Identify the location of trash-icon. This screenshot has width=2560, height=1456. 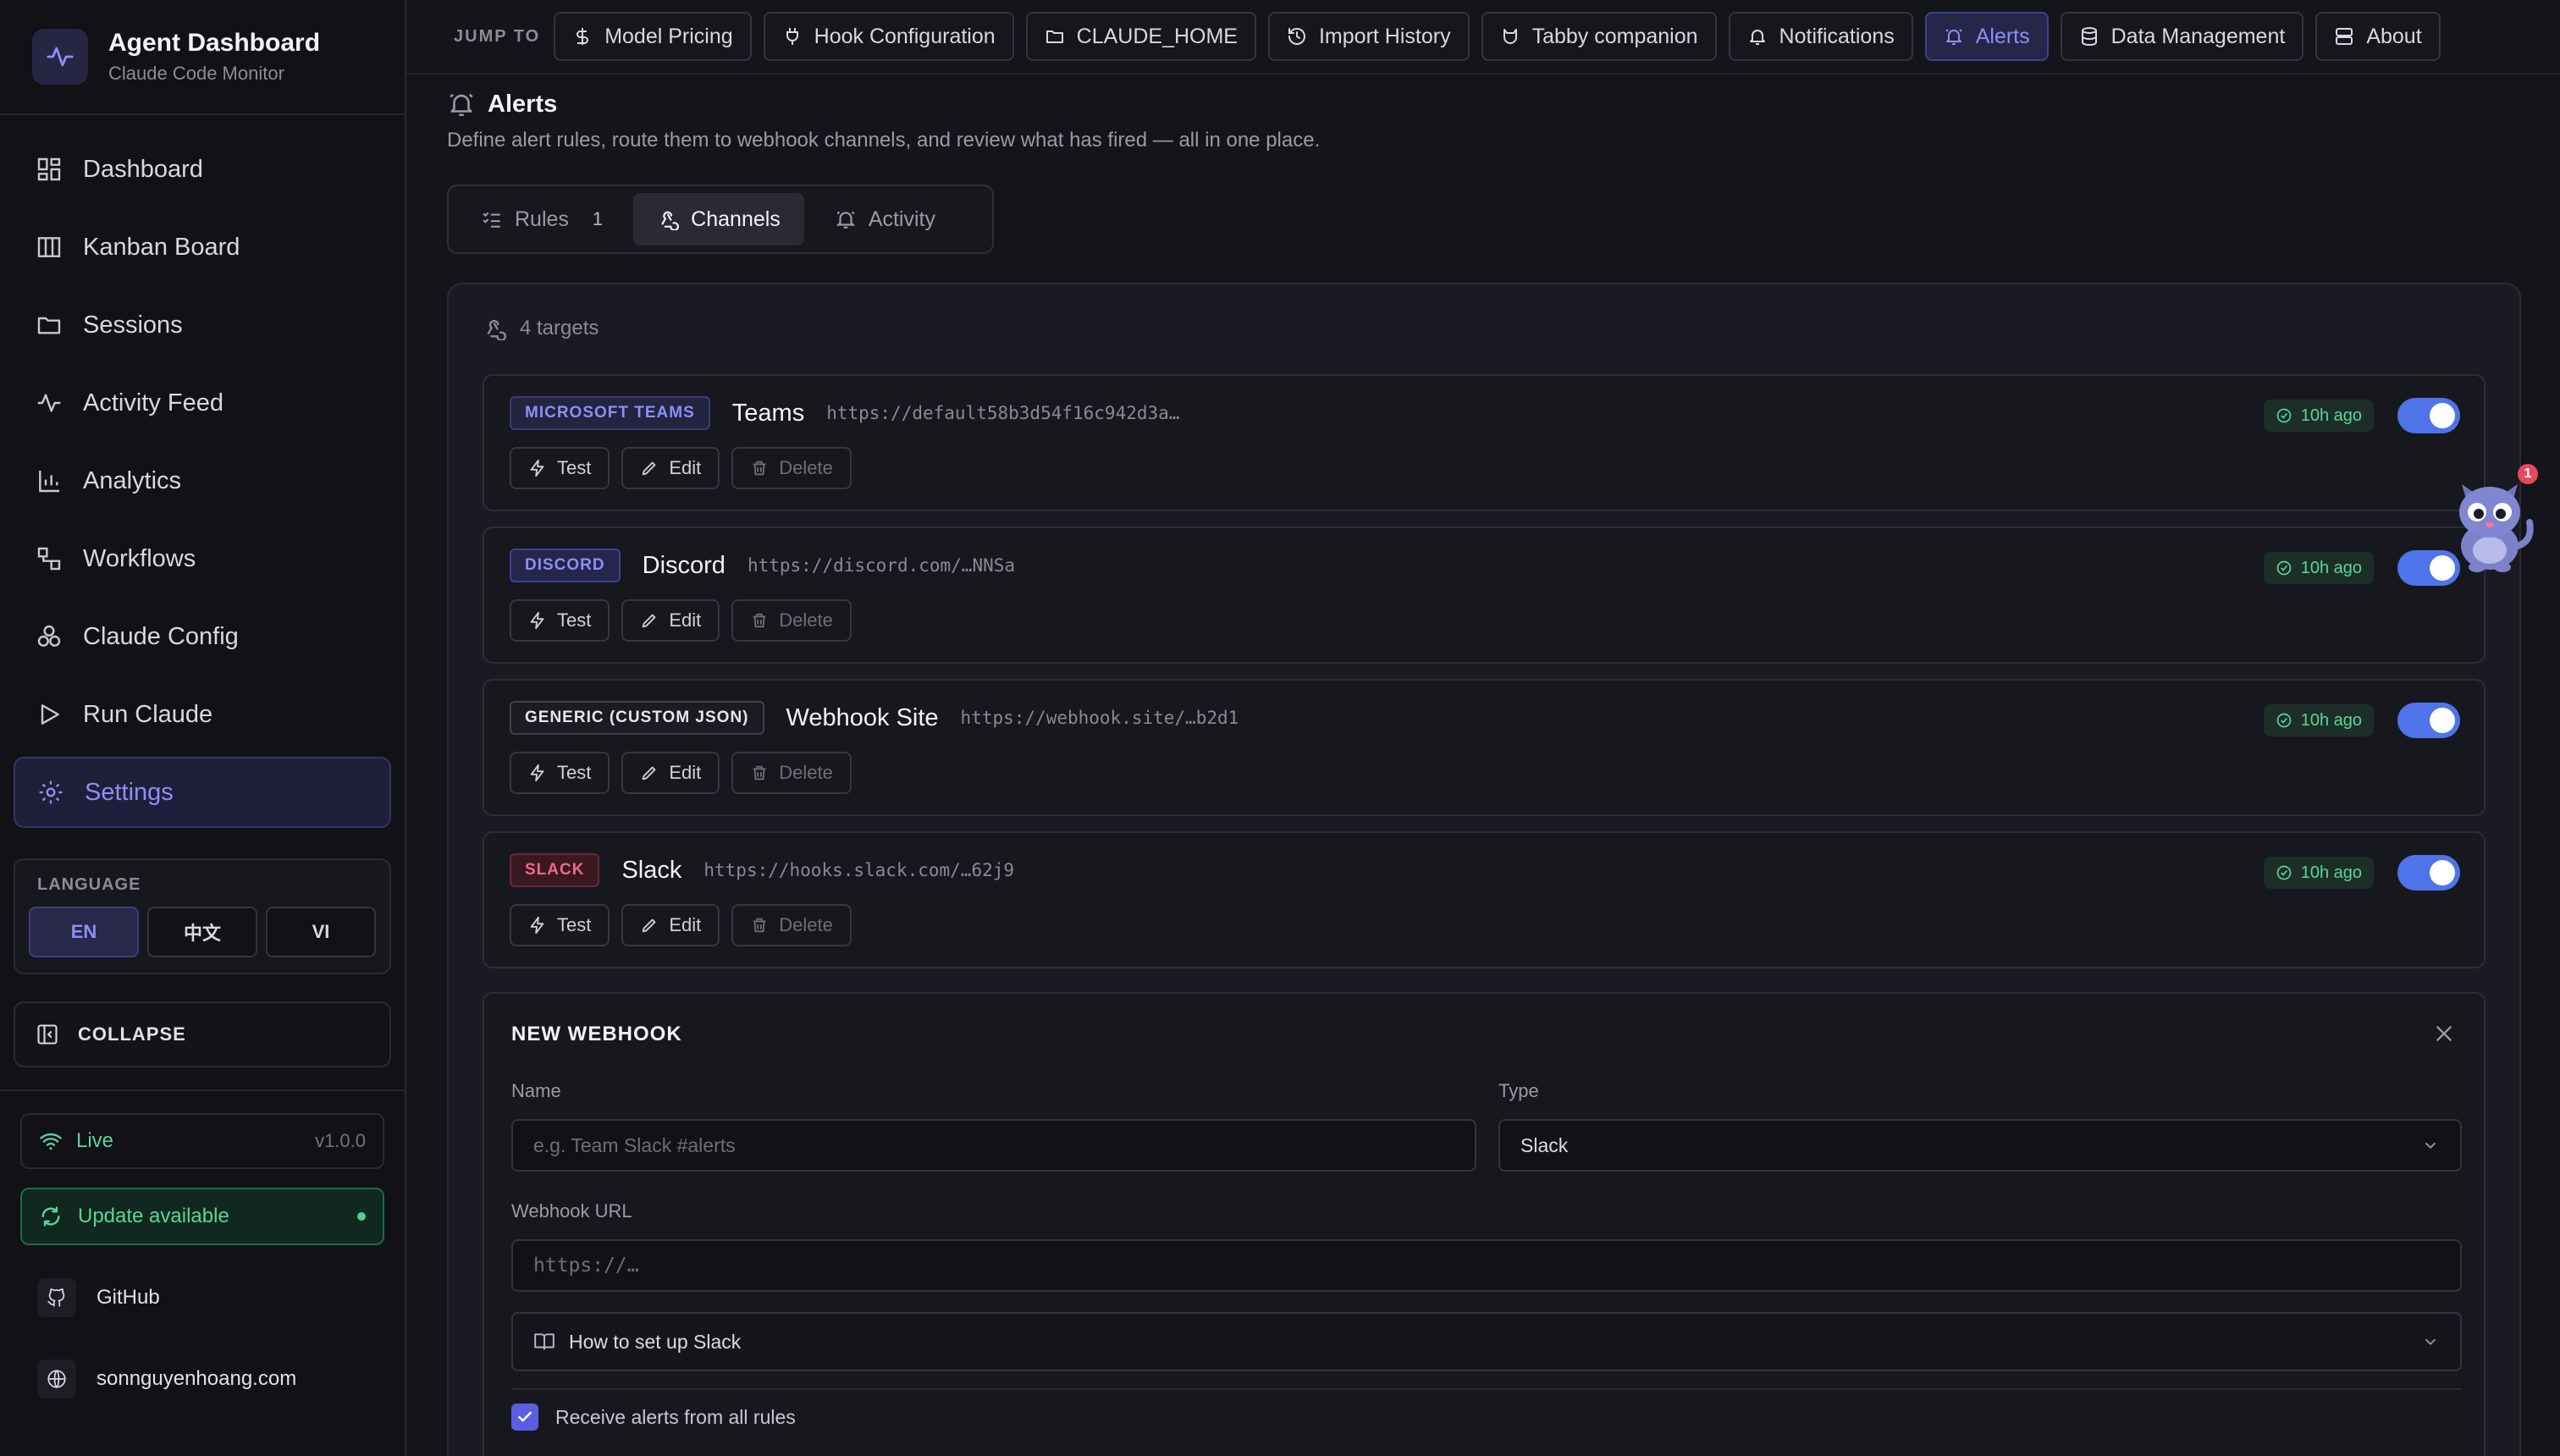
(759, 925).